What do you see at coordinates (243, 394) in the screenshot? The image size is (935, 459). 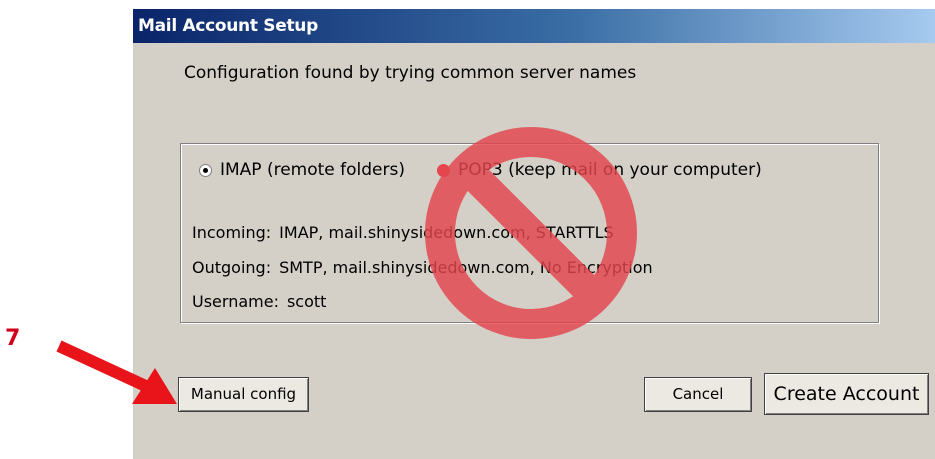 I see `manual-config-button: Manual config` at bounding box center [243, 394].